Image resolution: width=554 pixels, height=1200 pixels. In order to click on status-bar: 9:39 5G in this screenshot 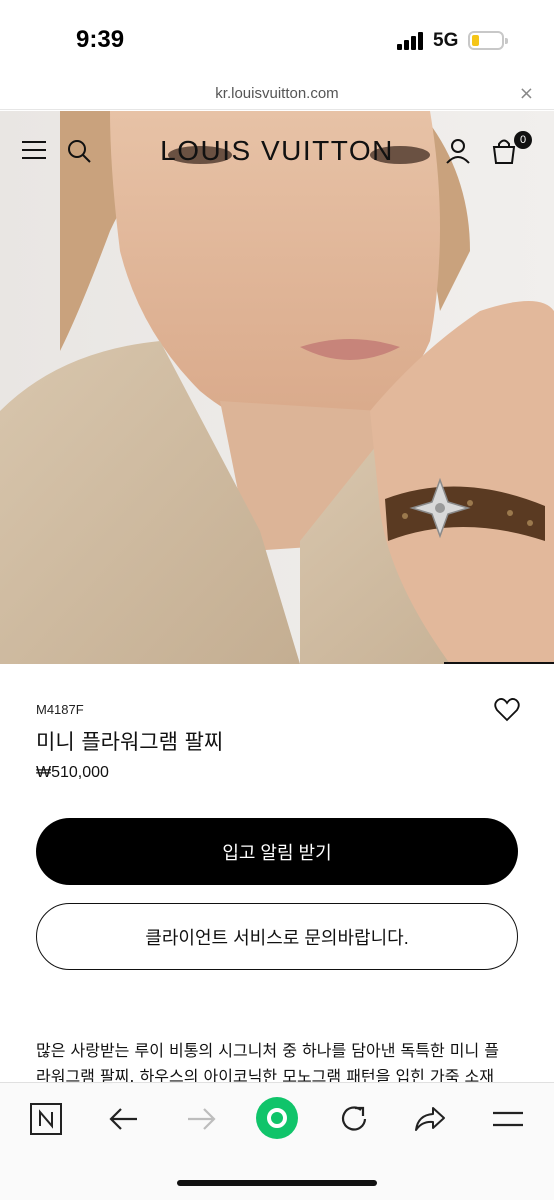, I will do `click(277, 40)`.